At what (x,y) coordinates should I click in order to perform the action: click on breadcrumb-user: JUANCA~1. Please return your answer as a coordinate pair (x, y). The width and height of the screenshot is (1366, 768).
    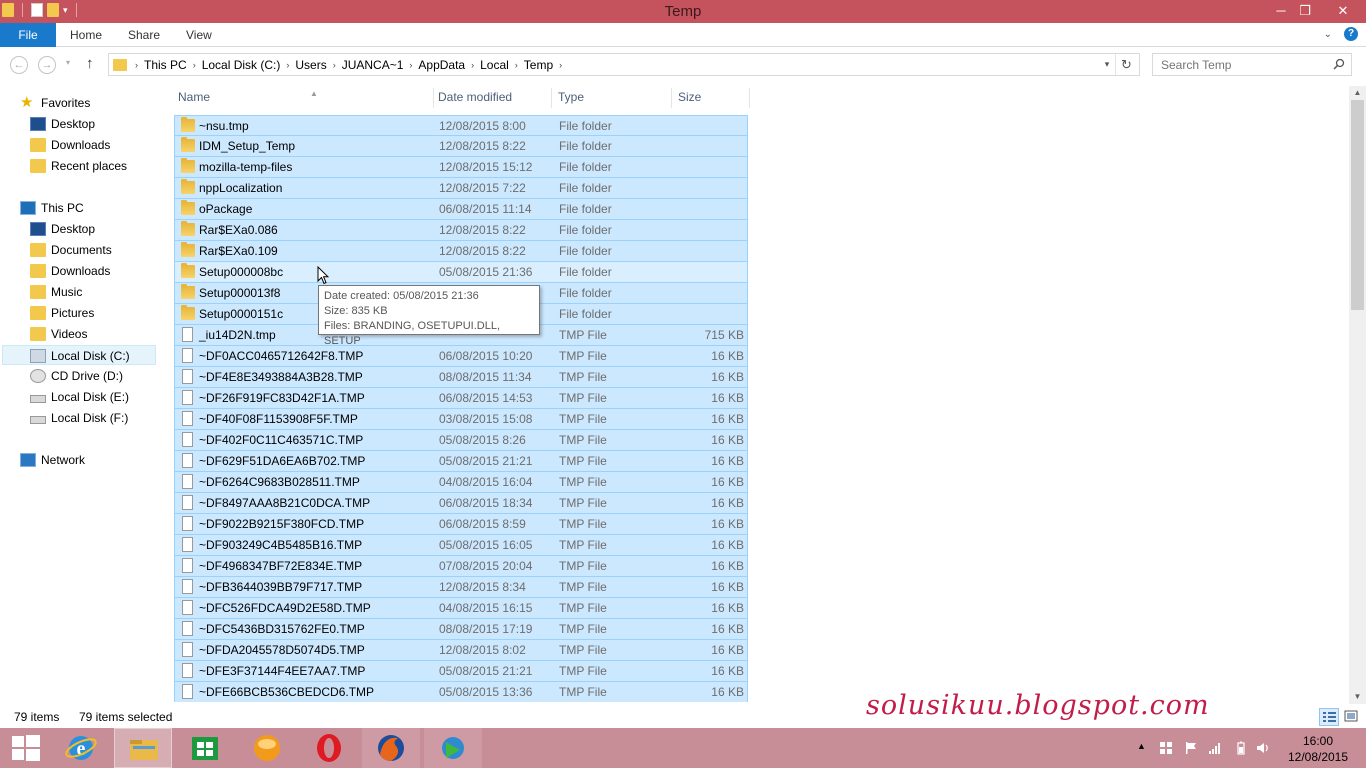
    Looking at the image, I should click on (373, 65).